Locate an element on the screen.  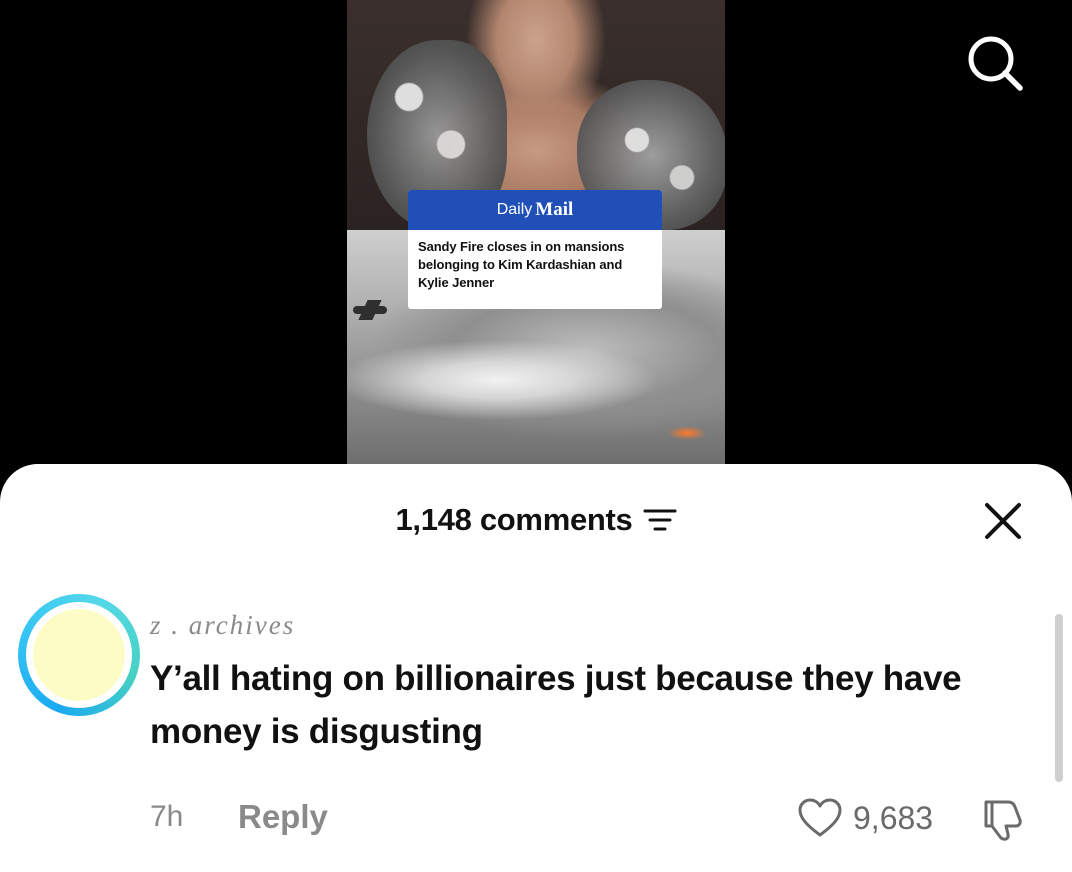
comment-count: 1,148 comments is located at coordinates (514, 519).